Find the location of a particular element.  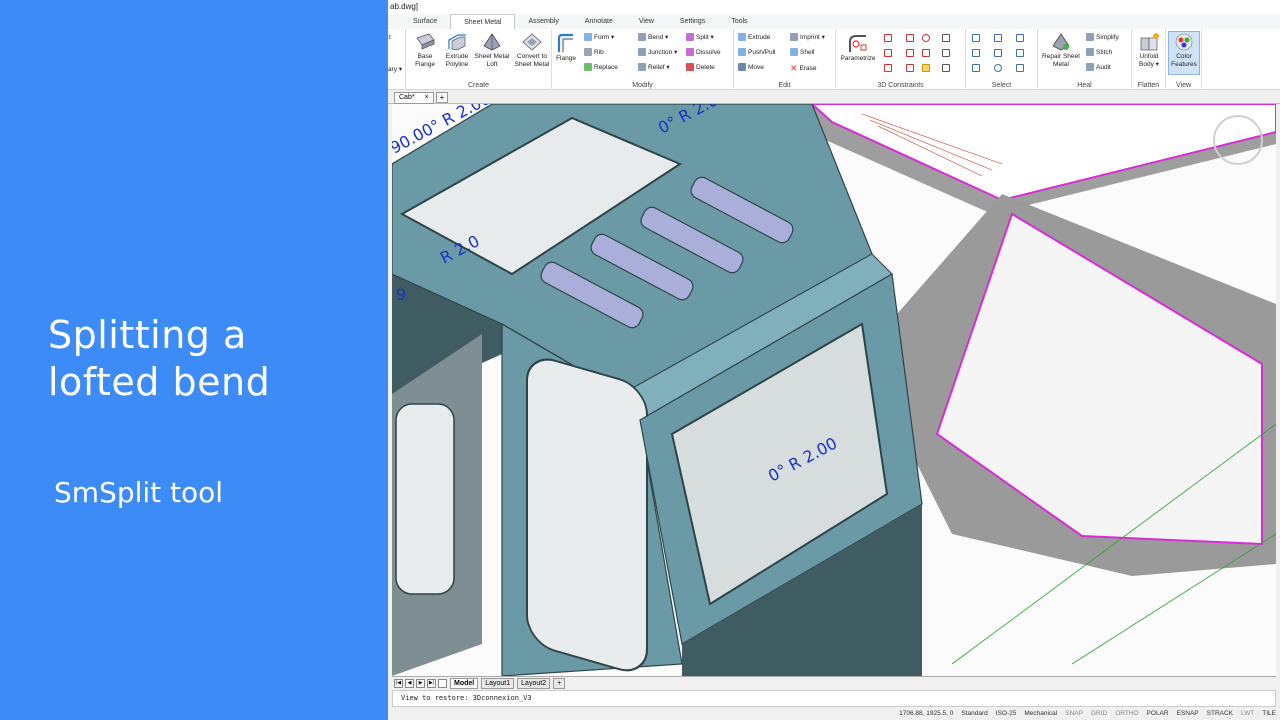

tab-annotate: Annotate is located at coordinates (599, 21).